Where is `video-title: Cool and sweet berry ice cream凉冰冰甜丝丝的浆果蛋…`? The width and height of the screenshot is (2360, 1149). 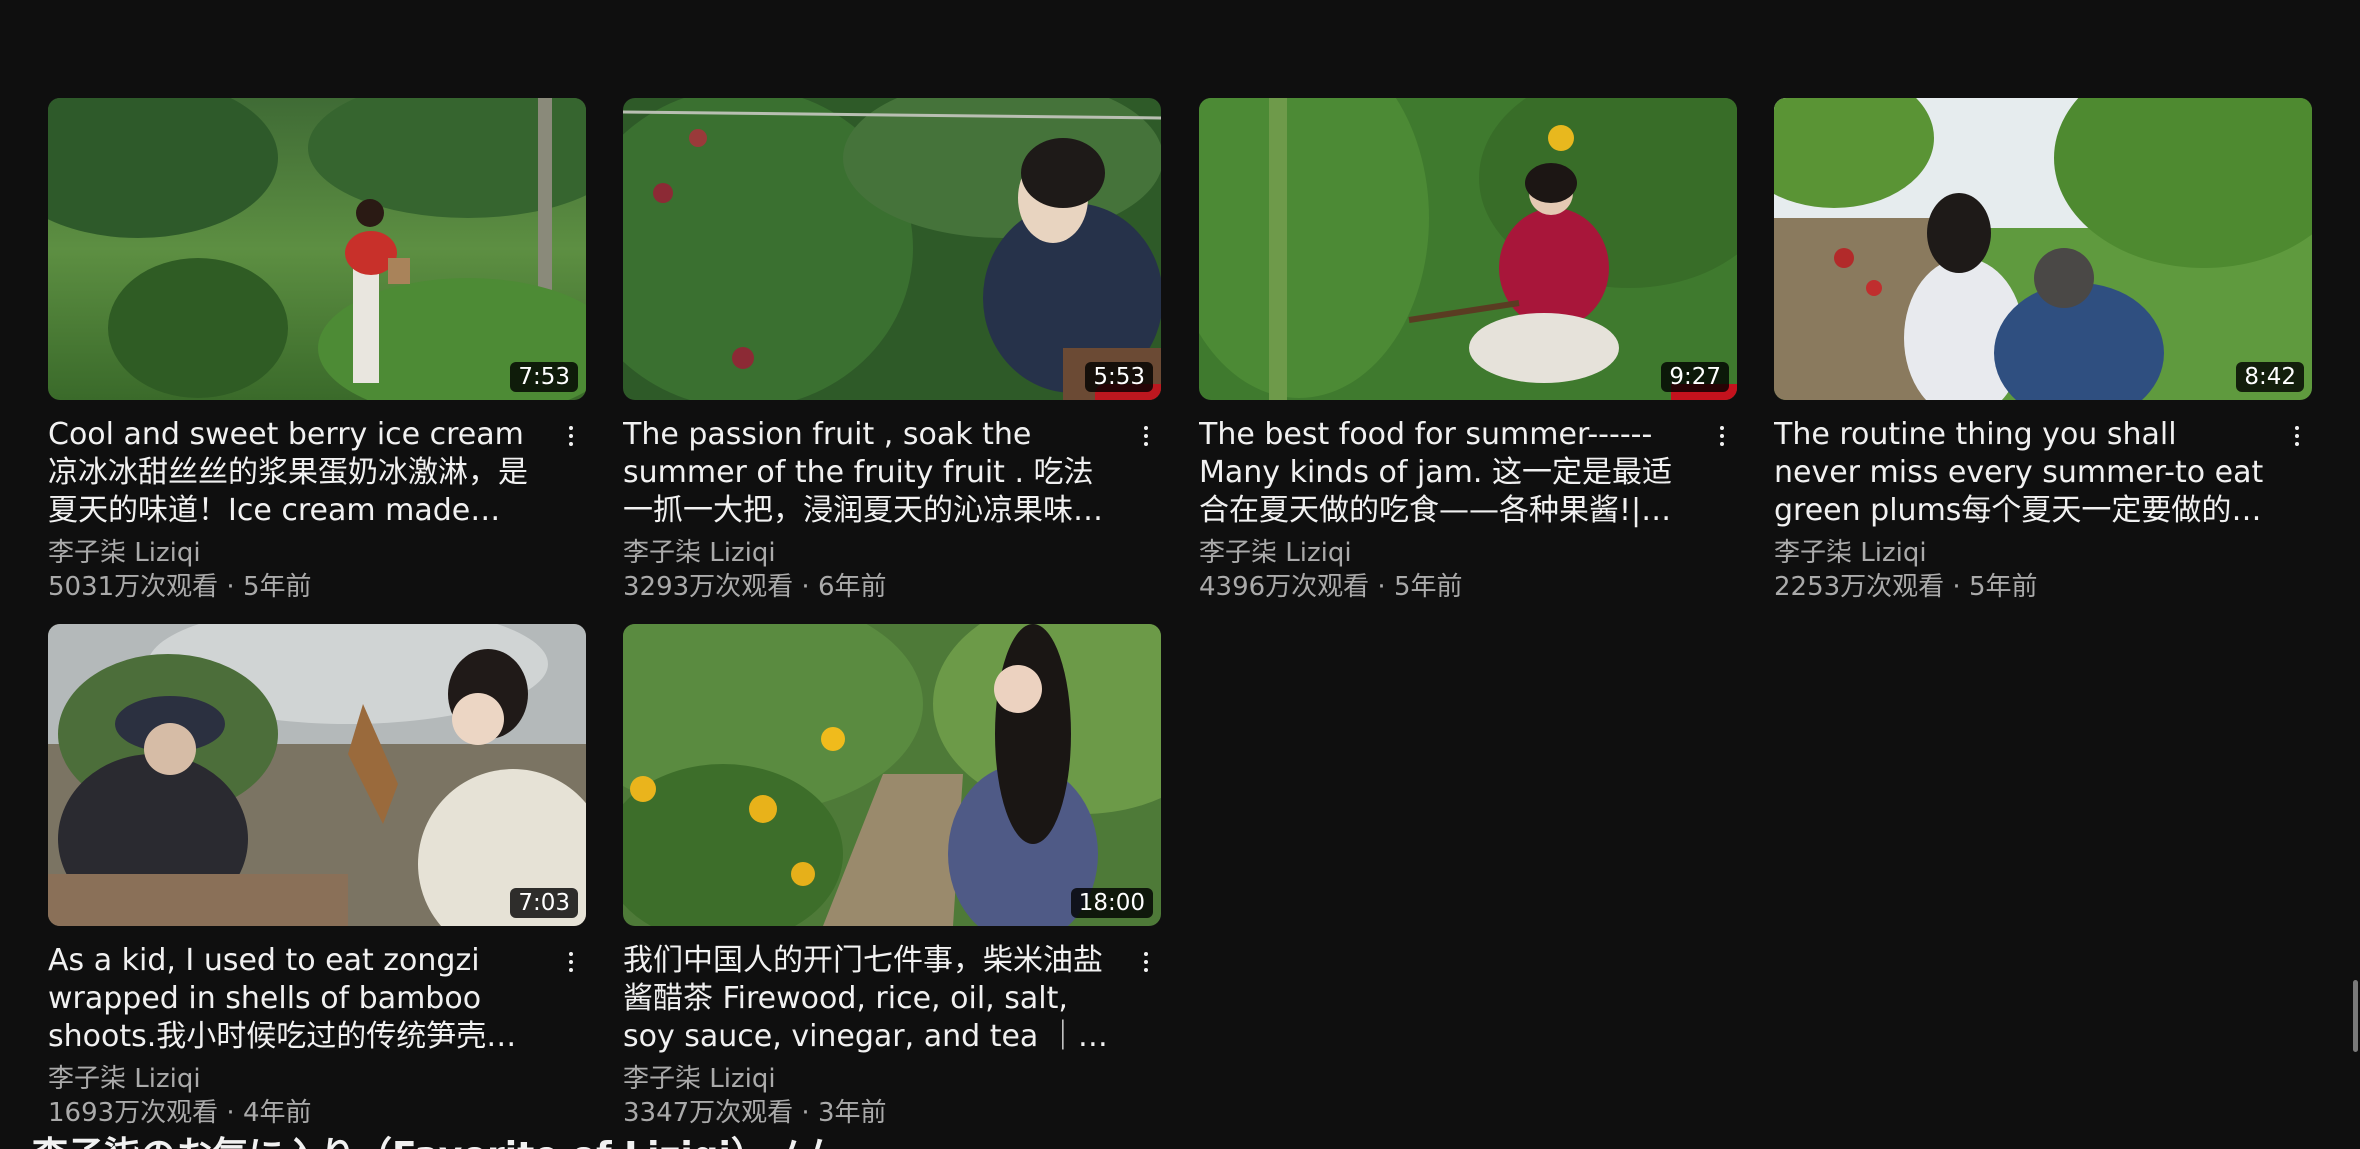 video-title: Cool and sweet berry ice cream凉冰冰甜丝丝的浆果蛋… is located at coordinates (293, 473).